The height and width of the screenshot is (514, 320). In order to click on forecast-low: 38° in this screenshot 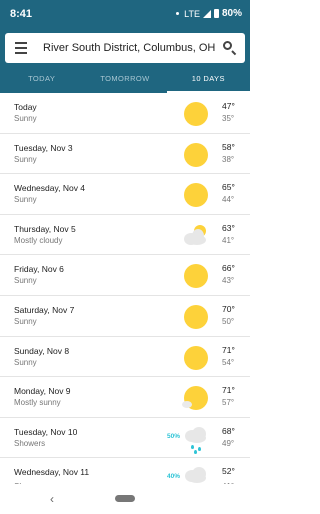, I will do `click(228, 159)`.